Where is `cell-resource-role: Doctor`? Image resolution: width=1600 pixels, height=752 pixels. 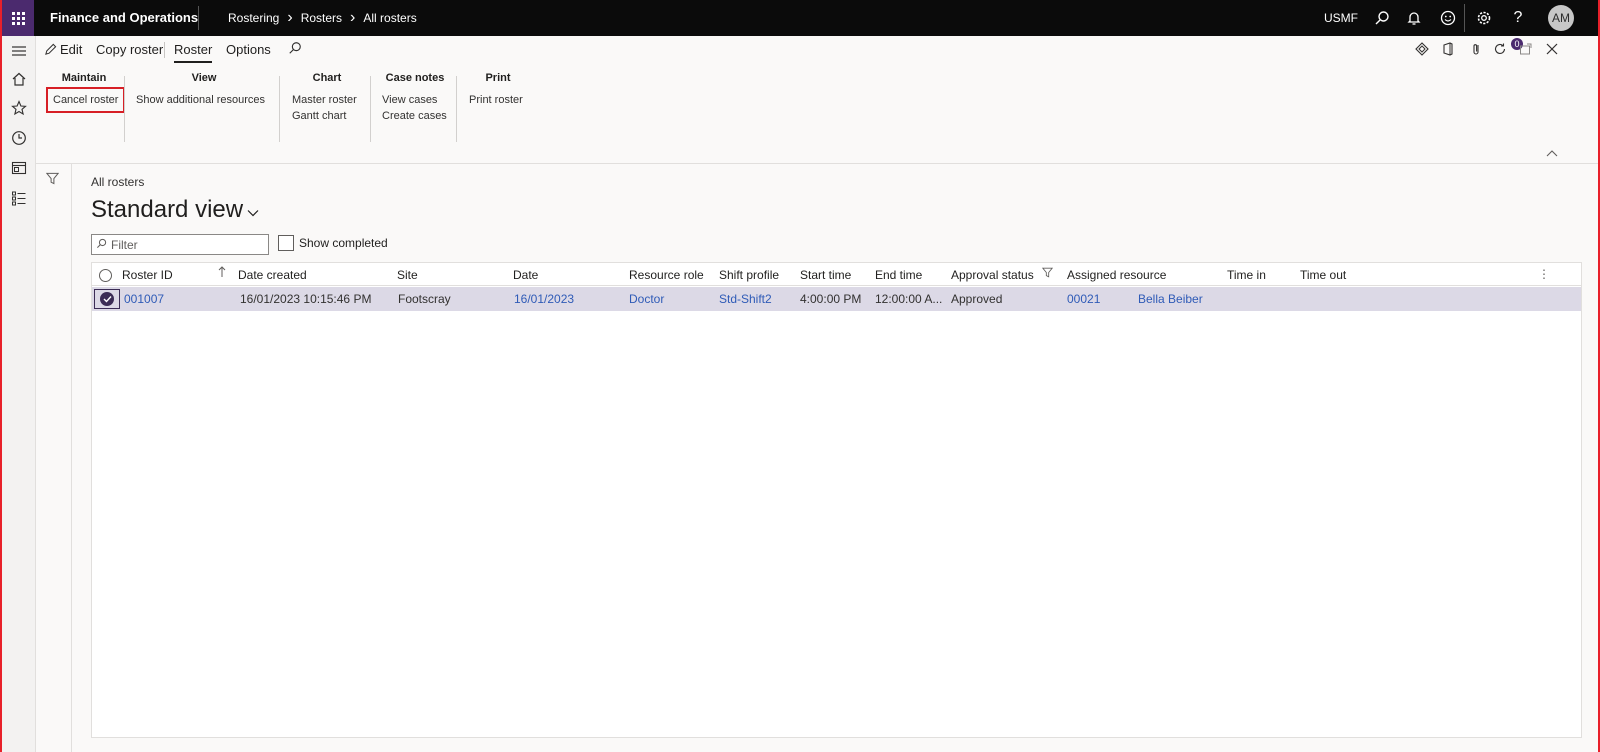 cell-resource-role: Doctor is located at coordinates (646, 299).